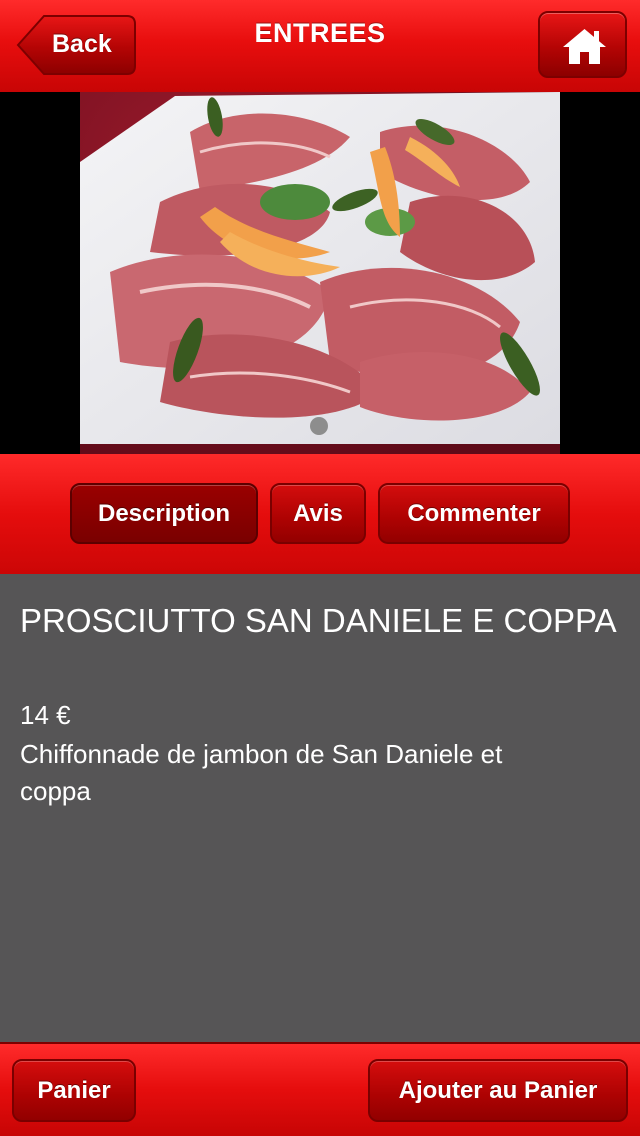 The width and height of the screenshot is (640, 1136). I want to click on tab-bar: Description Avis Commenter, so click(320, 514).